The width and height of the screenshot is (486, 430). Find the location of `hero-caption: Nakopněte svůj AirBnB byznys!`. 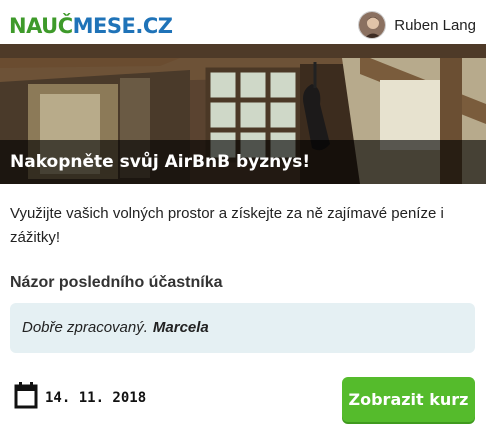

hero-caption: Nakopněte svůj AirBnB byznys! is located at coordinates (243, 162).